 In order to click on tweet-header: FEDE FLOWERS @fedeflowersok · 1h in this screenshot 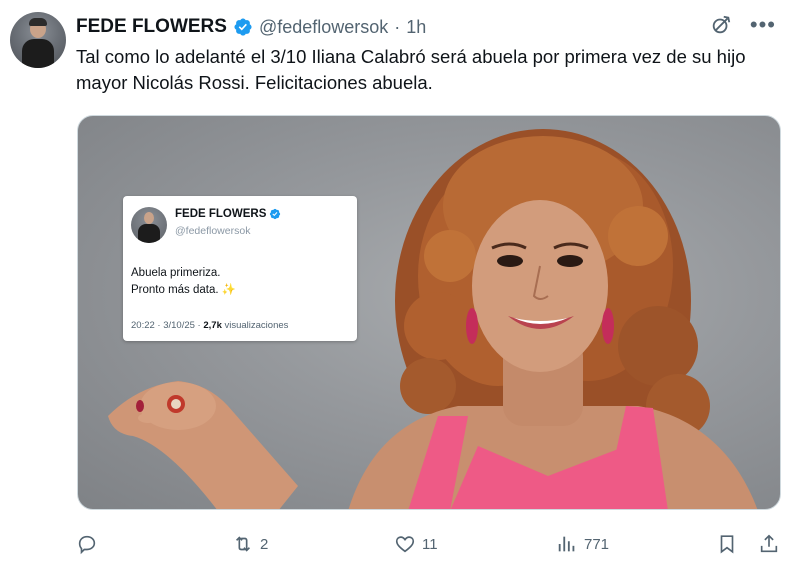, I will do `click(251, 27)`.